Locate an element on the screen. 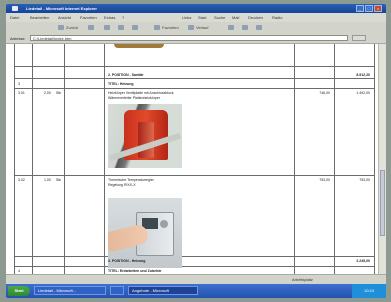 The width and height of the screenshot is (391, 302). item2-text: Thermische Temperaturregler is located at coordinates (131, 180).